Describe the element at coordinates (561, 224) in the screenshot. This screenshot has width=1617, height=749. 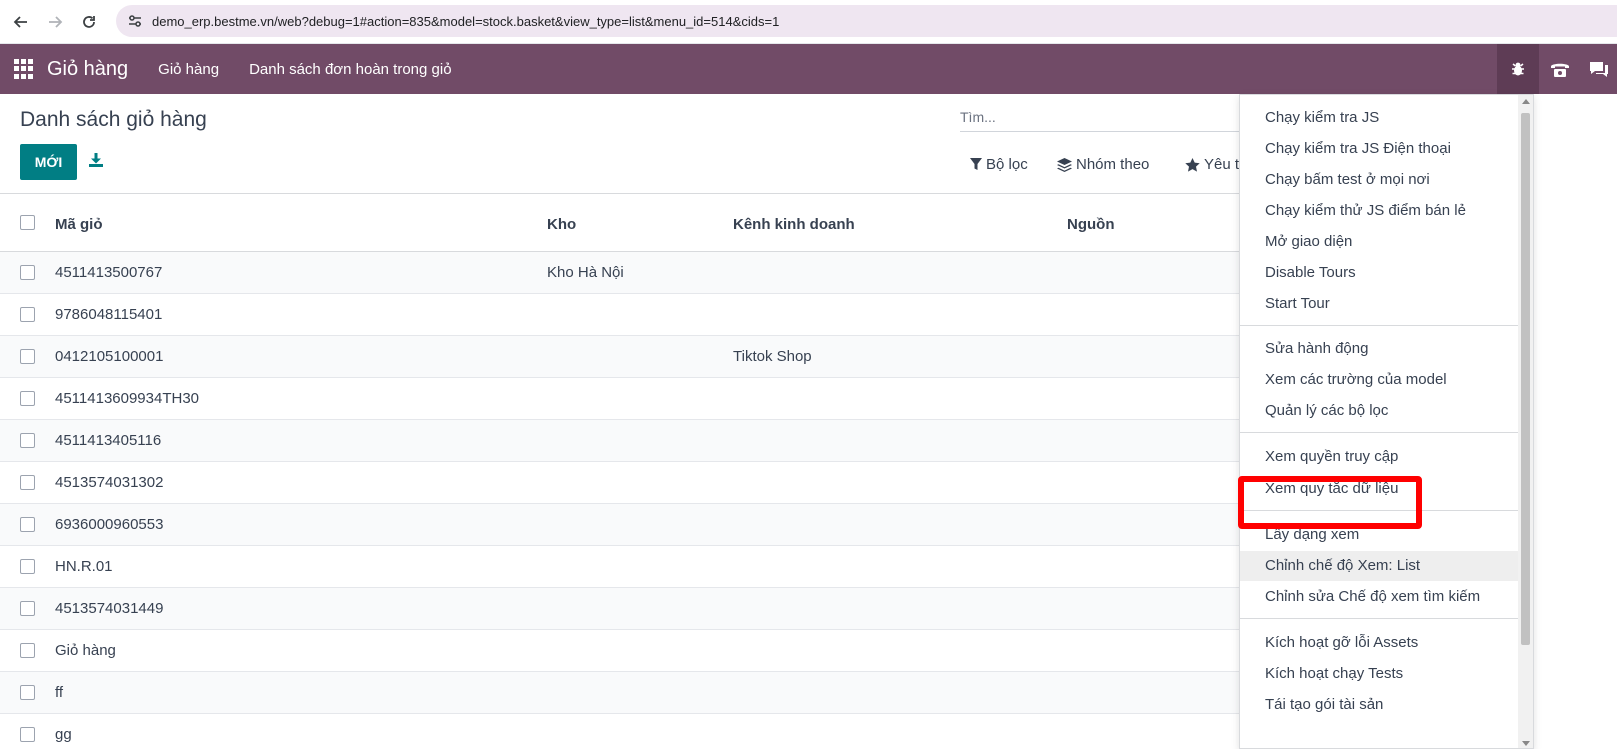
I see `column-header-warehouse: Kho` at that location.